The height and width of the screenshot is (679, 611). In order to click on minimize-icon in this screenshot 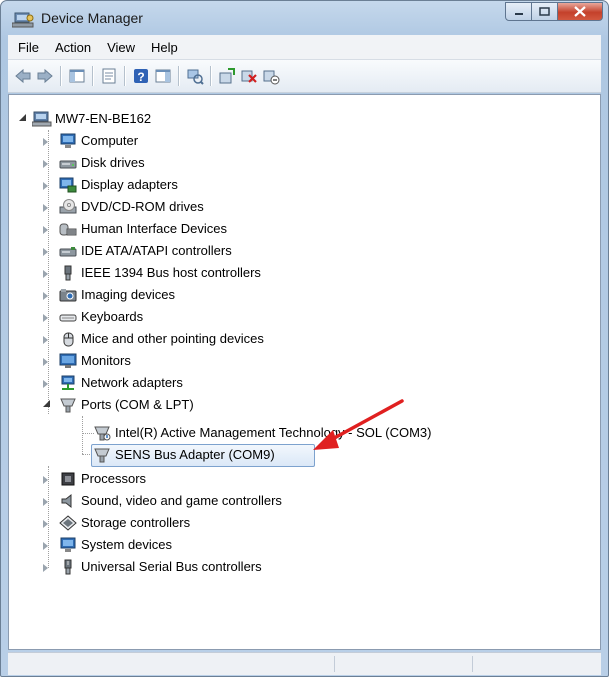, I will do `click(518, 13)`.